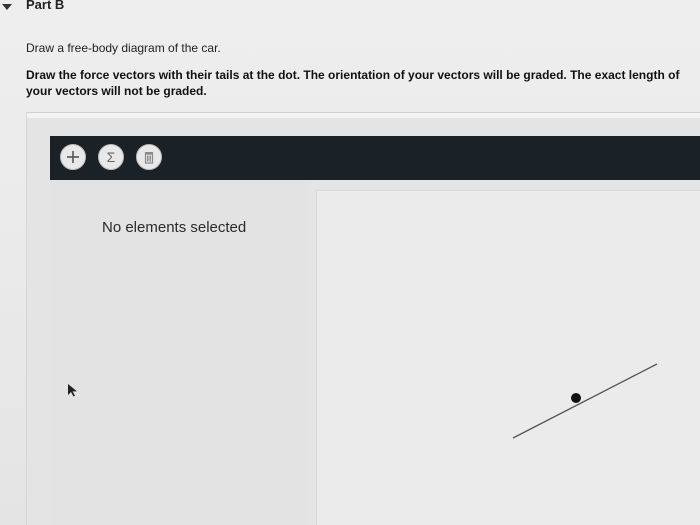 This screenshot has width=700, height=525. I want to click on sum-vectors-button: Σ, so click(111, 157).